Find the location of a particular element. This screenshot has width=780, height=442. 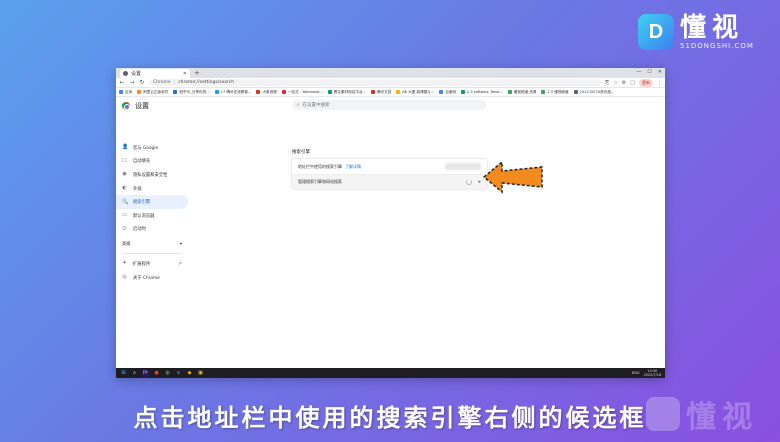

back-button: ← is located at coordinates (122, 82).